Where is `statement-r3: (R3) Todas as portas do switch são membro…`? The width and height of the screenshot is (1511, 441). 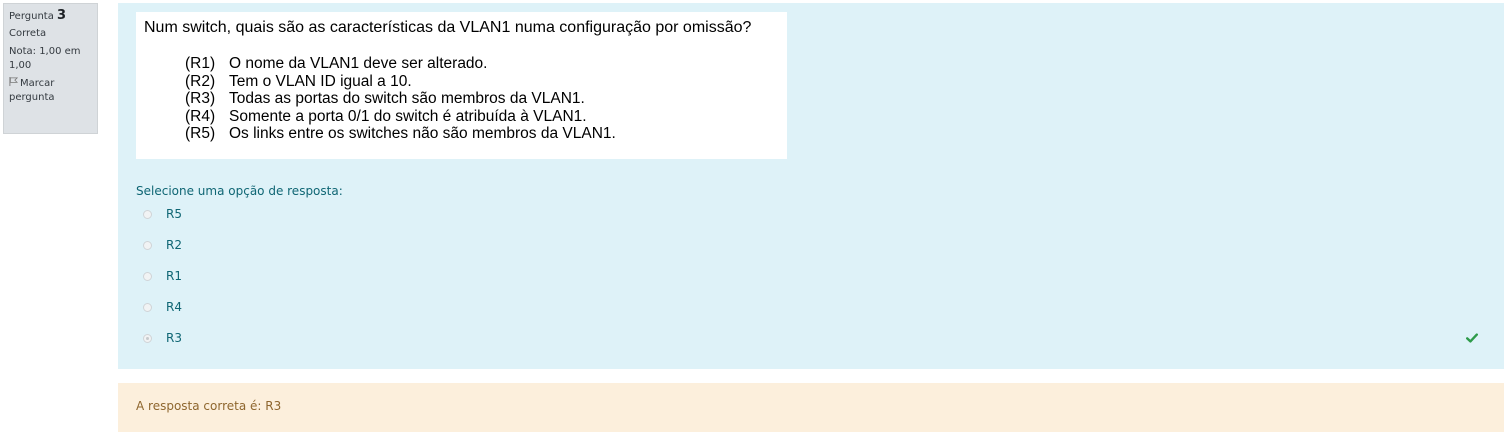 statement-r3: (R3) Todas as portas do switch são membro… is located at coordinates (400, 99).